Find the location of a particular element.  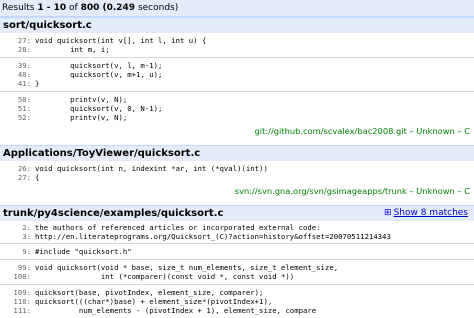

results-seconds: seconds) is located at coordinates (157, 8).